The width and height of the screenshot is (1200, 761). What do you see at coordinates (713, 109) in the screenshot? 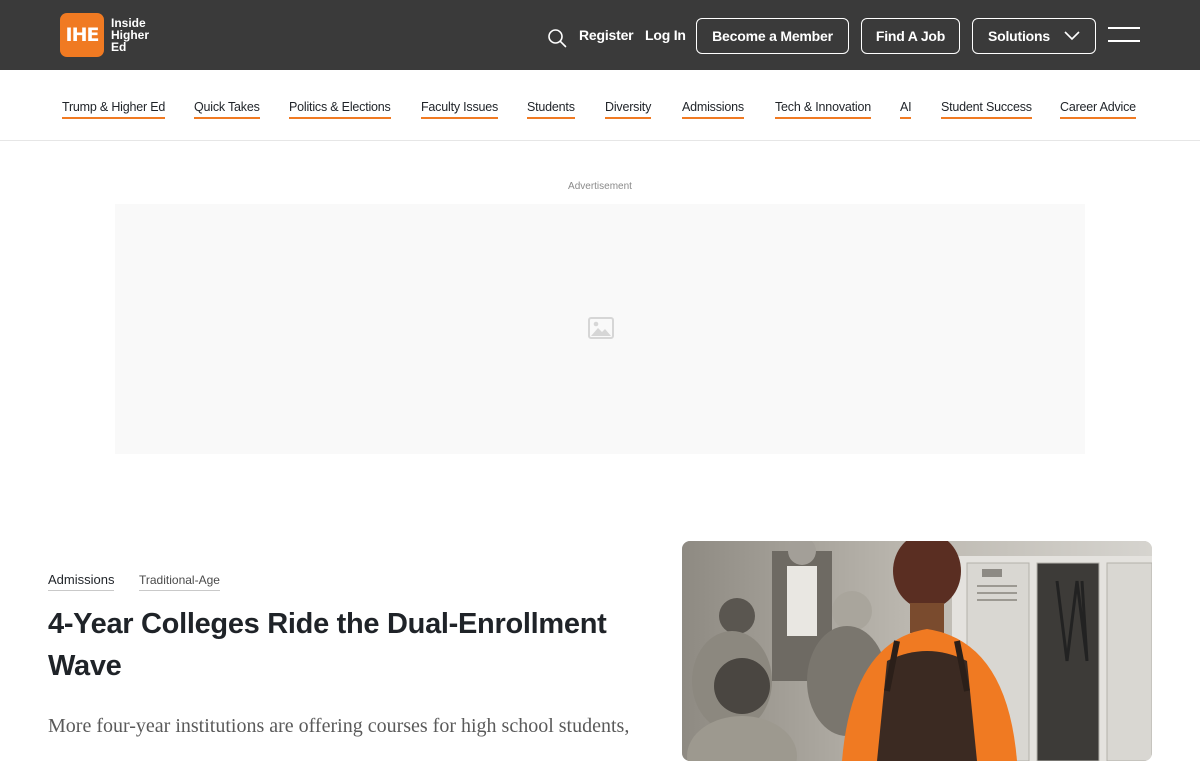
I see `nav-item-admissions: Admissions` at bounding box center [713, 109].